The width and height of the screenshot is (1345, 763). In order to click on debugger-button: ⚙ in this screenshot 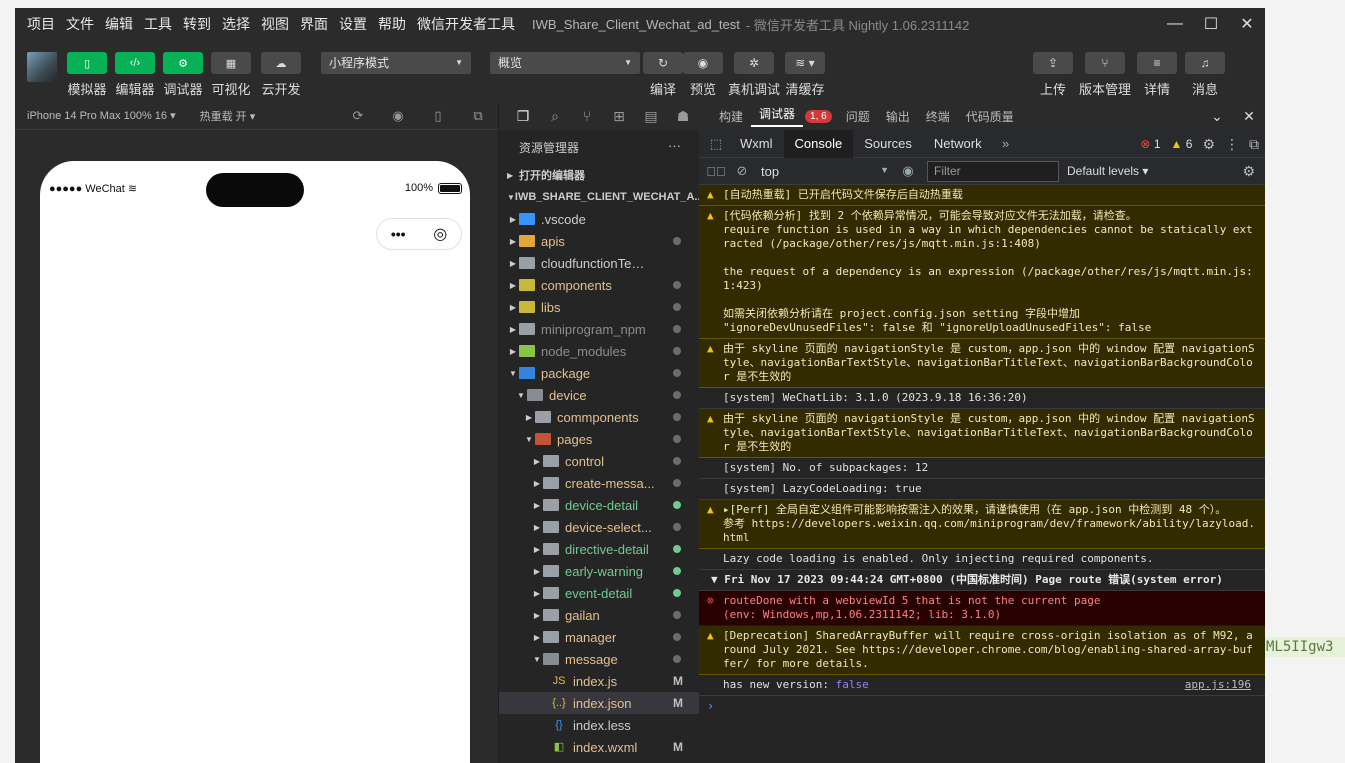, I will do `click(183, 63)`.